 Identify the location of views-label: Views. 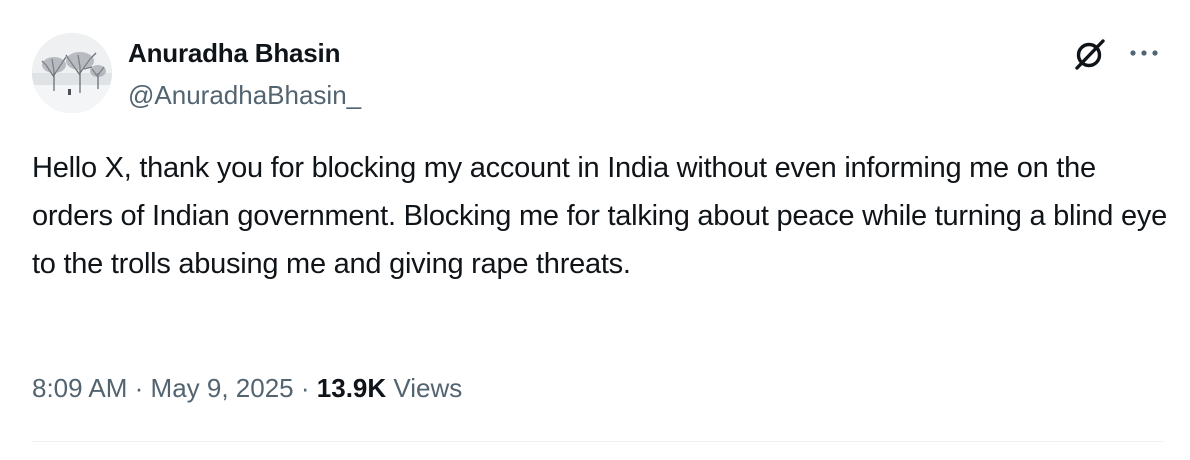
(427, 388).